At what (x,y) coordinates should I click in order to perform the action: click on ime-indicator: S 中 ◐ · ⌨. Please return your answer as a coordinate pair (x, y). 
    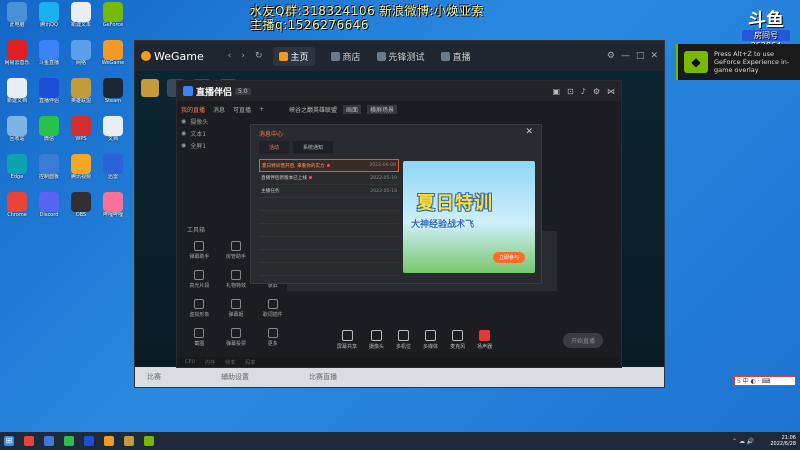
    Looking at the image, I should click on (765, 381).